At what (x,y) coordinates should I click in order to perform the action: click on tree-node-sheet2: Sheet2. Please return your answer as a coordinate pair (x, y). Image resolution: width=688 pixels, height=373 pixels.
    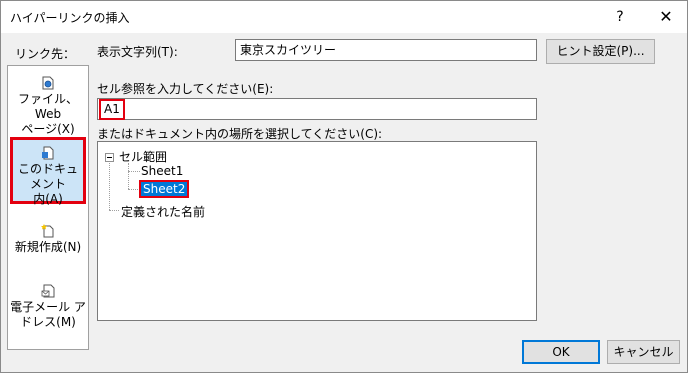
    Looking at the image, I should click on (164, 189).